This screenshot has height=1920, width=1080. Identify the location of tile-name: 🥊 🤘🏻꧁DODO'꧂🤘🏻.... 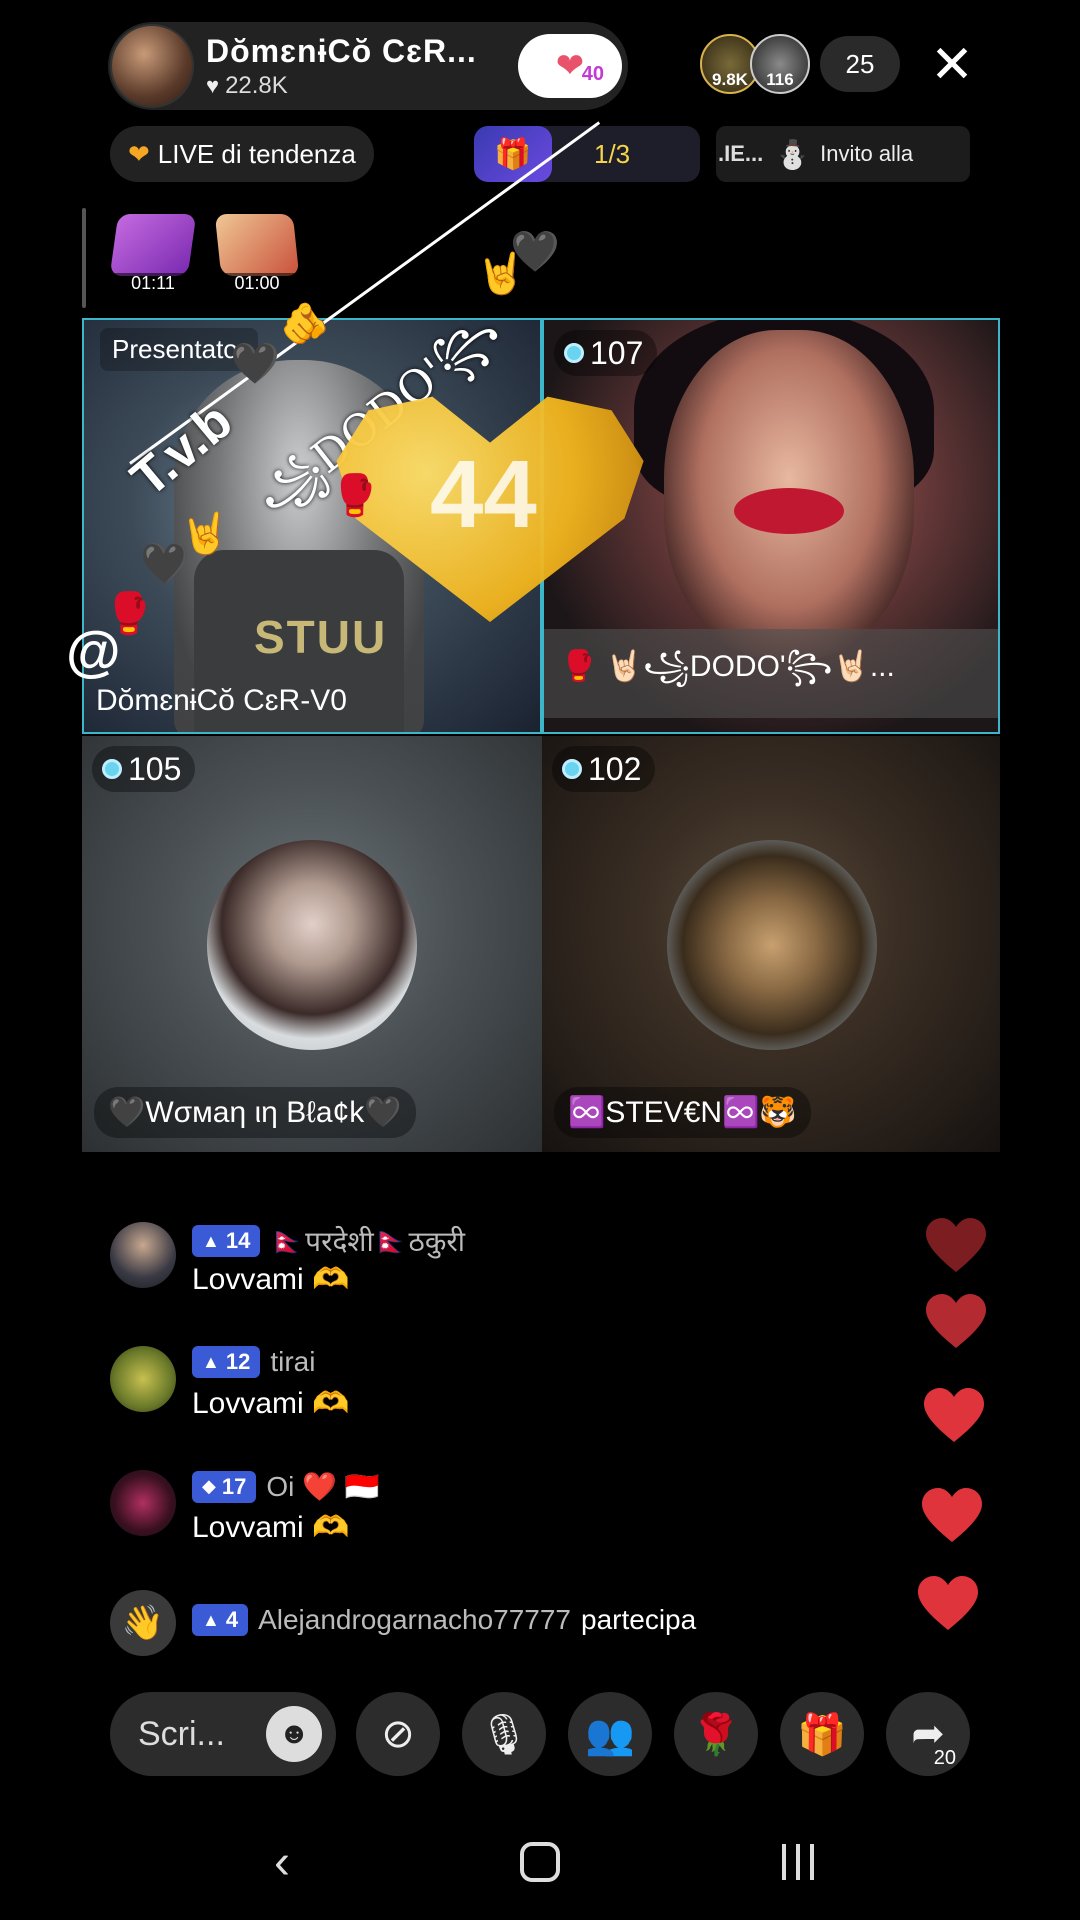
(771, 673).